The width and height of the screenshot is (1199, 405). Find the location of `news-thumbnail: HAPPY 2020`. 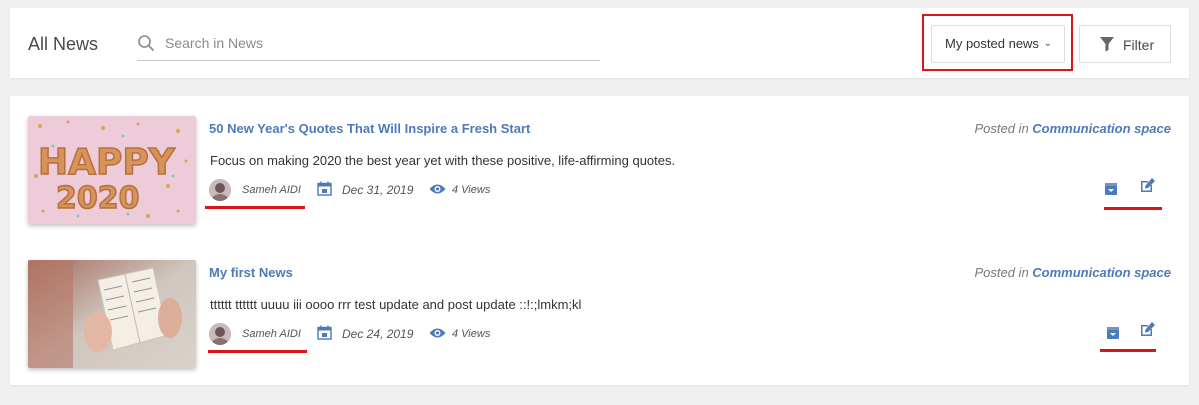

news-thumbnail: HAPPY 2020 is located at coordinates (112, 170).